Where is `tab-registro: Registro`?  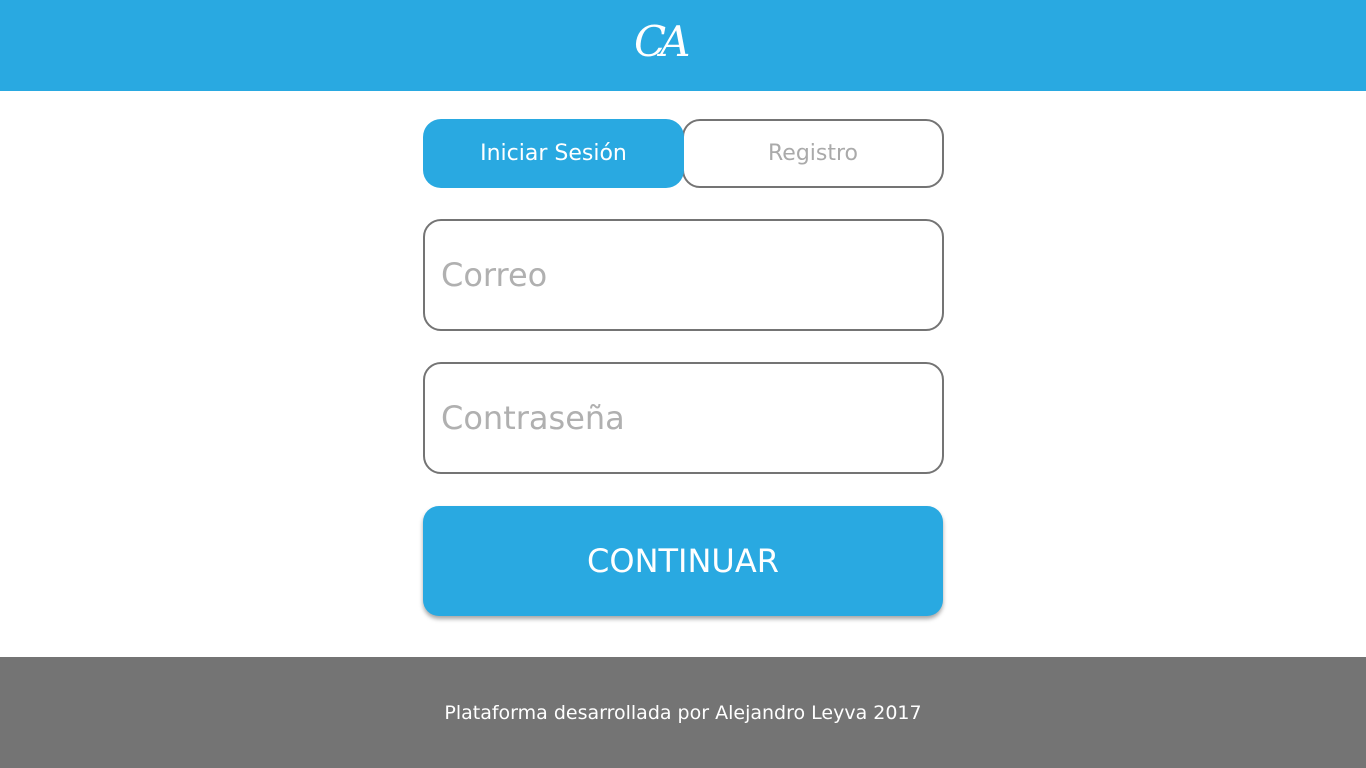 tab-registro: Registro is located at coordinates (813, 153).